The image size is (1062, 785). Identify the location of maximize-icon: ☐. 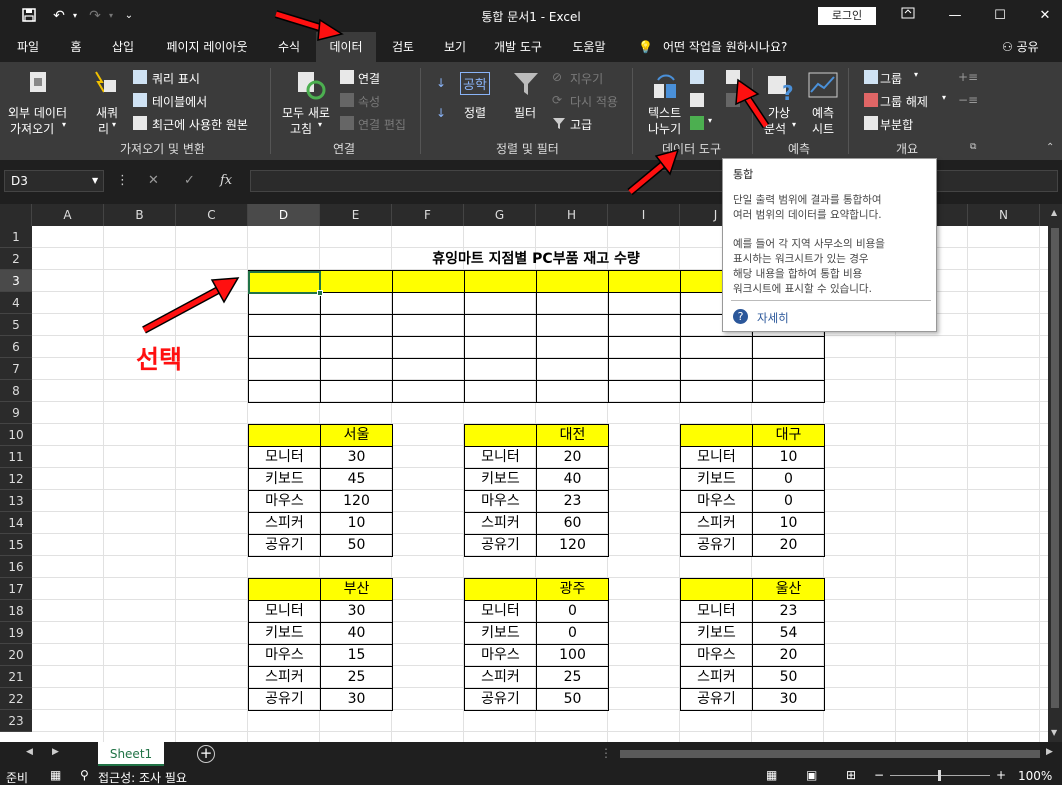
(1000, 16).